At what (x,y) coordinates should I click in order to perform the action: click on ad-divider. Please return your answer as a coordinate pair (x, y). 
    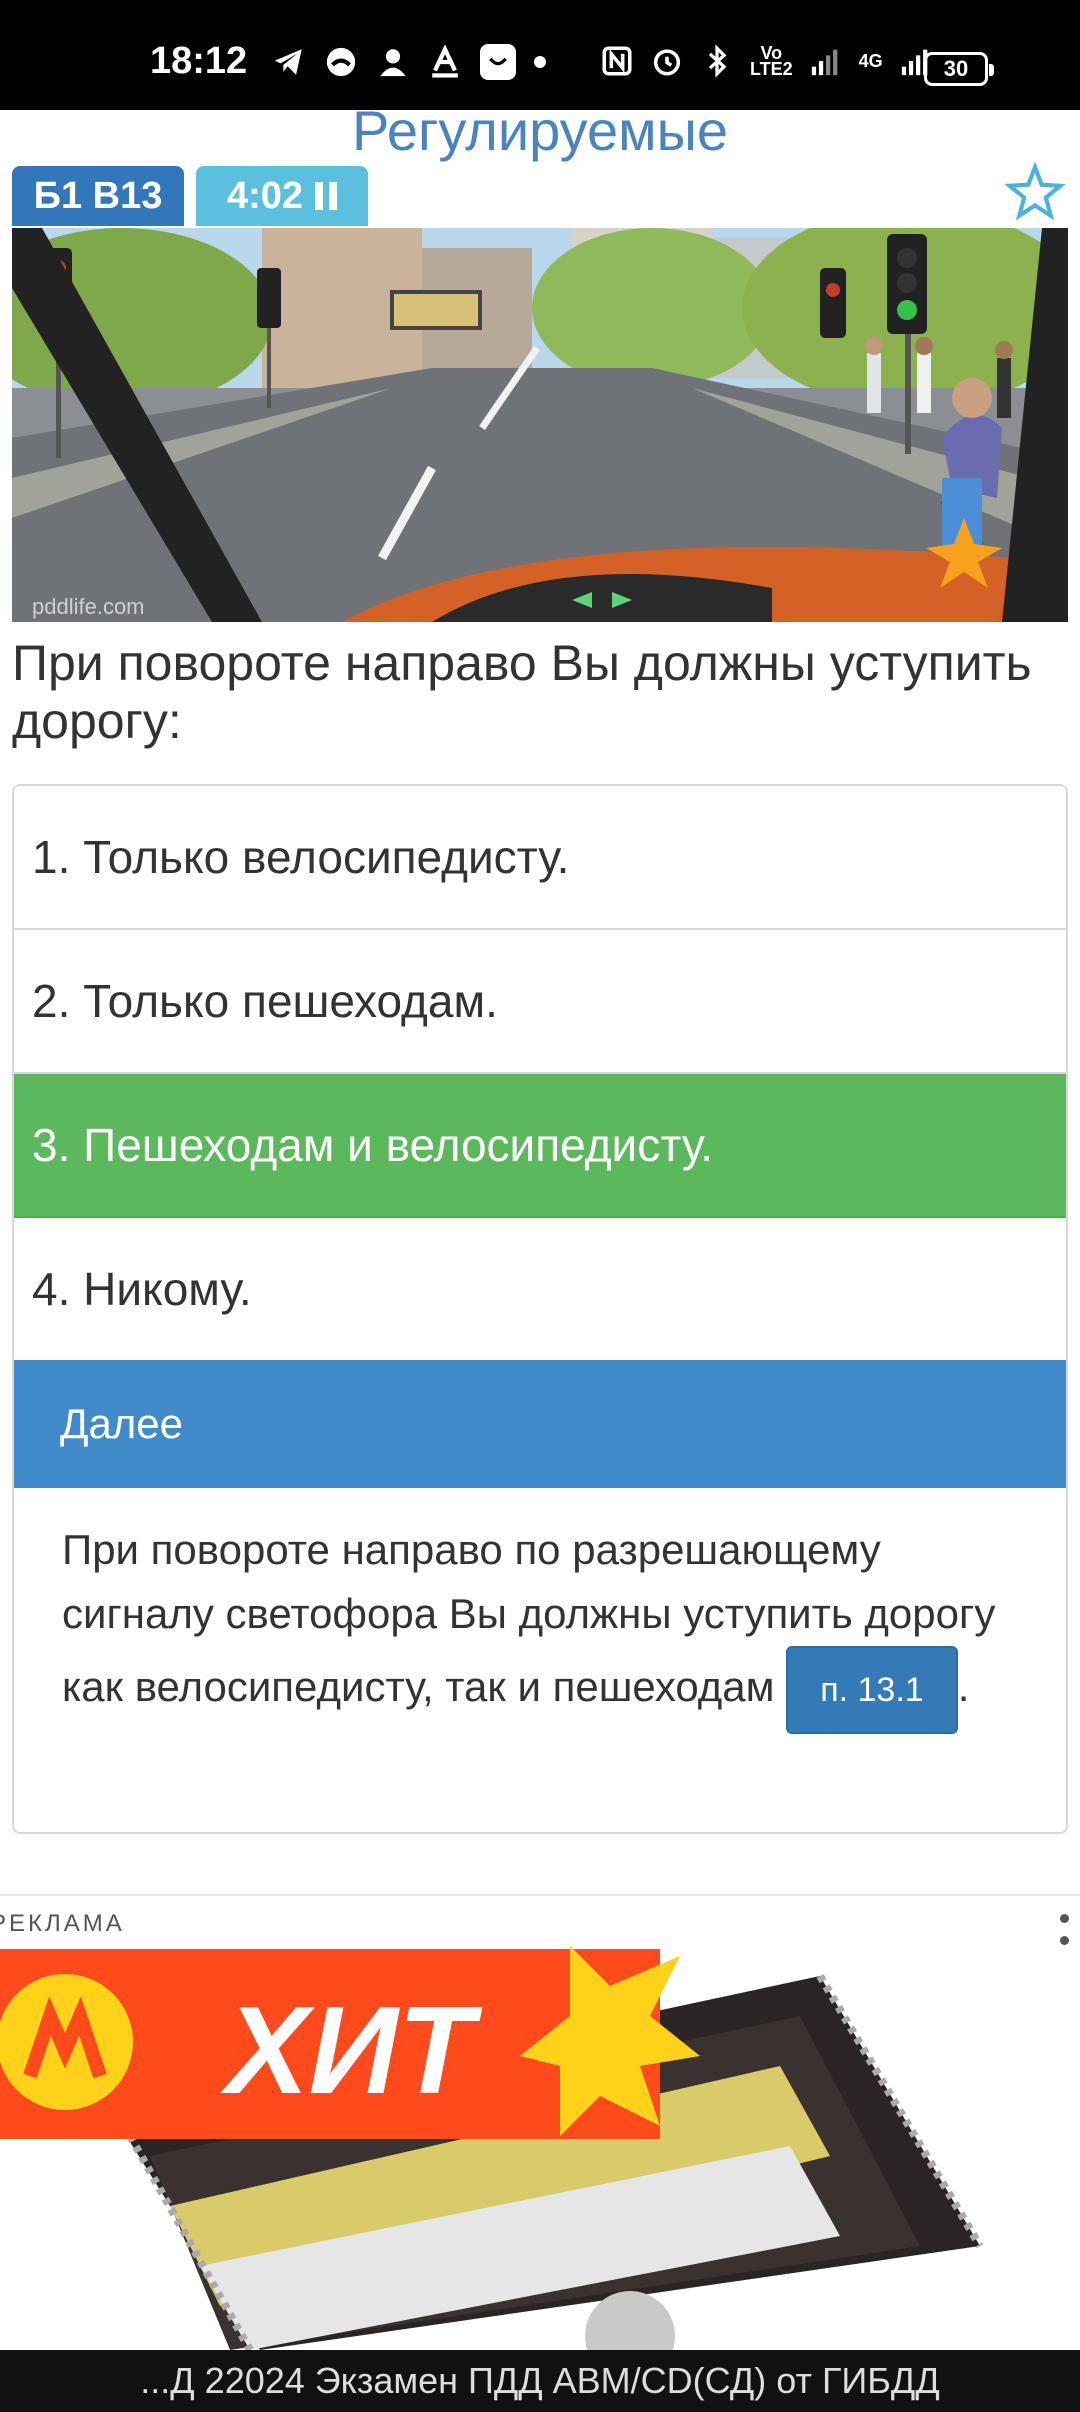
    Looking at the image, I should click on (540, 1895).